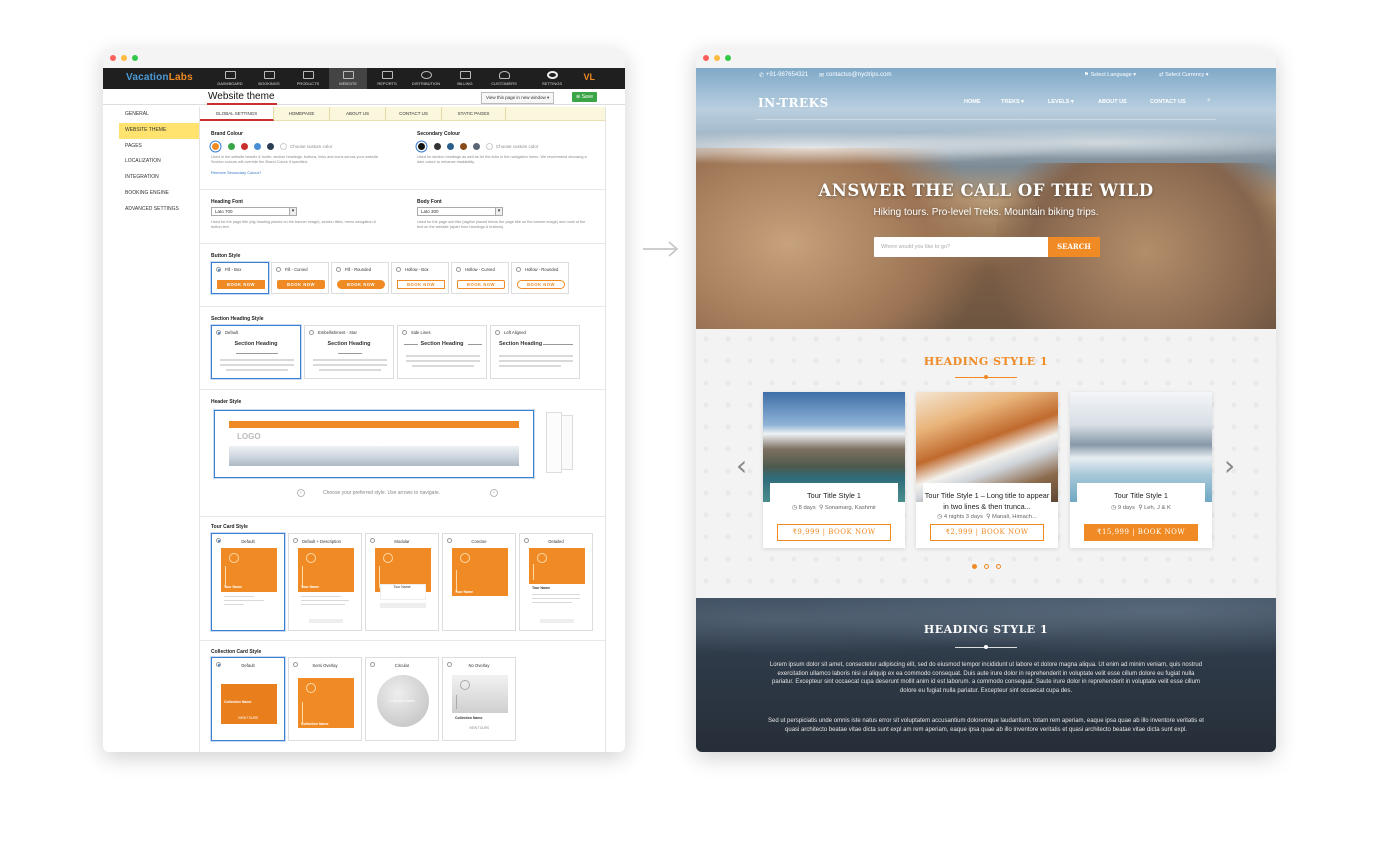 Image resolution: width=1380 pixels, height=857 pixels. I want to click on tour-card-modular: Modular Tour Name, so click(402, 582).